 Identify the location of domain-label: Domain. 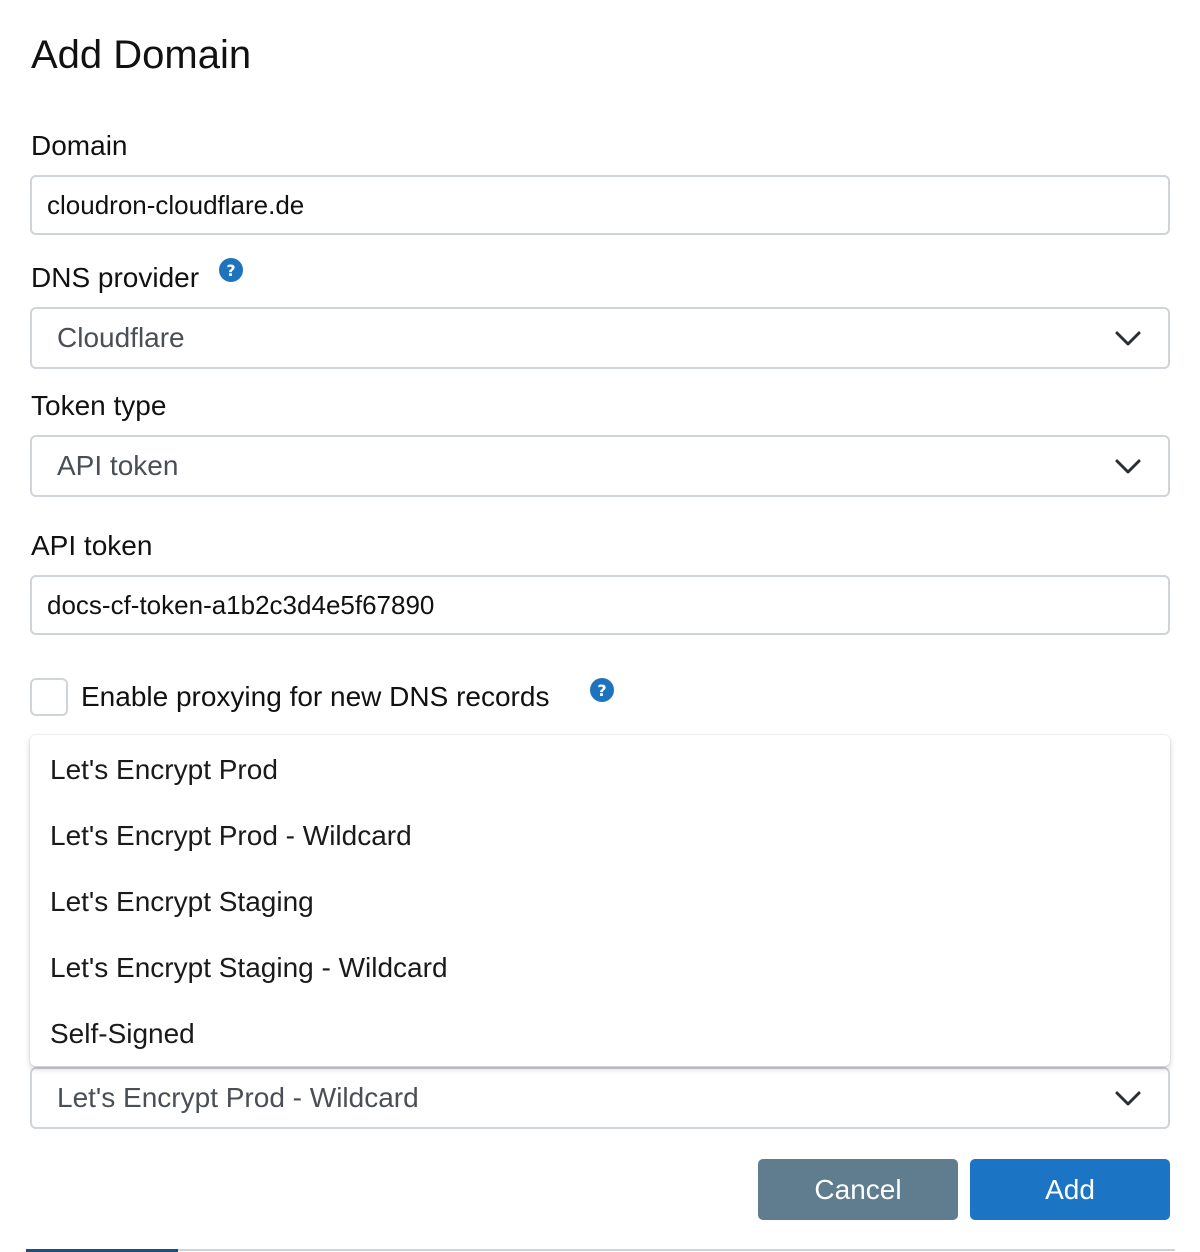
(79, 145).